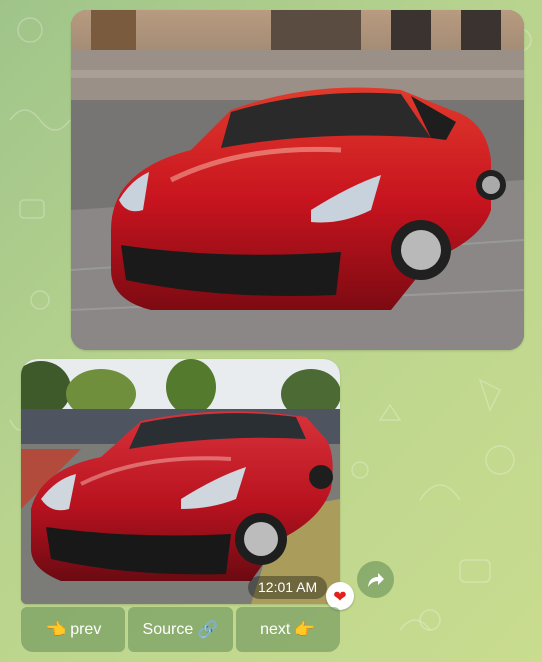 This screenshot has width=542, height=662. Describe the element at coordinates (56, 629) in the screenshot. I see `point-left-icon: 👈` at that location.